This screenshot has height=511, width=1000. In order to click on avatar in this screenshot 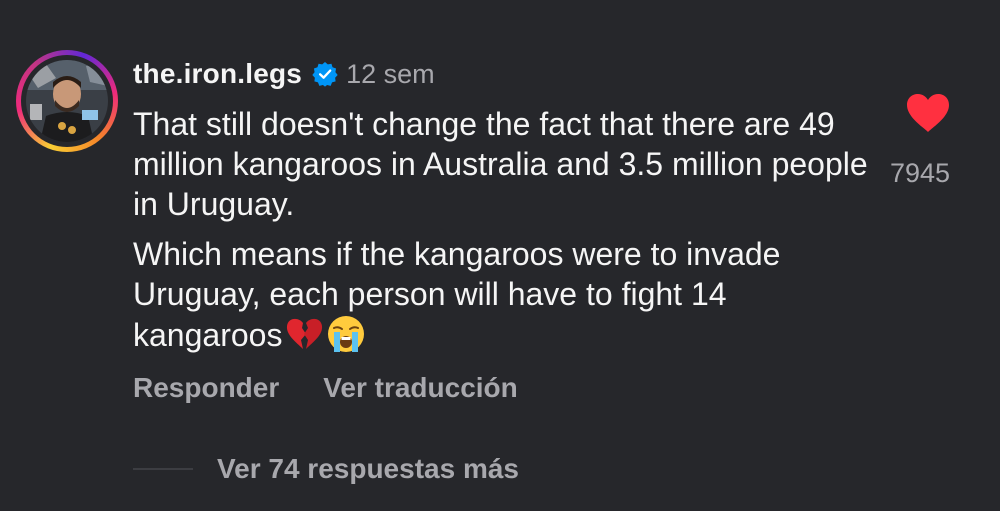, I will do `click(67, 101)`.